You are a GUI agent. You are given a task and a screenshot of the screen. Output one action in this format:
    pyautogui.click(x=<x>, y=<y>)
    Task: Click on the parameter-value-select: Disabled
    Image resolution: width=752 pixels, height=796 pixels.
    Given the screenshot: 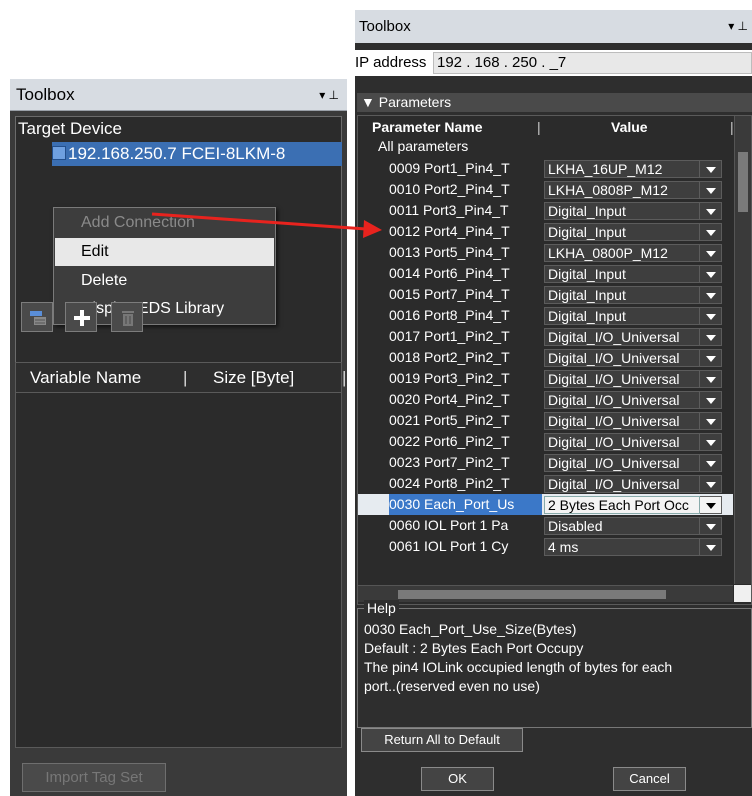 What is the action you would take?
    pyautogui.click(x=622, y=526)
    